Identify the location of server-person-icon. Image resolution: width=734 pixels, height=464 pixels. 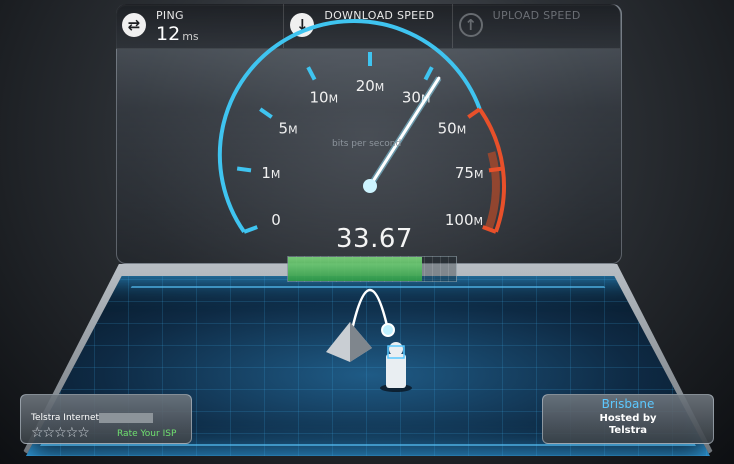
(396, 367).